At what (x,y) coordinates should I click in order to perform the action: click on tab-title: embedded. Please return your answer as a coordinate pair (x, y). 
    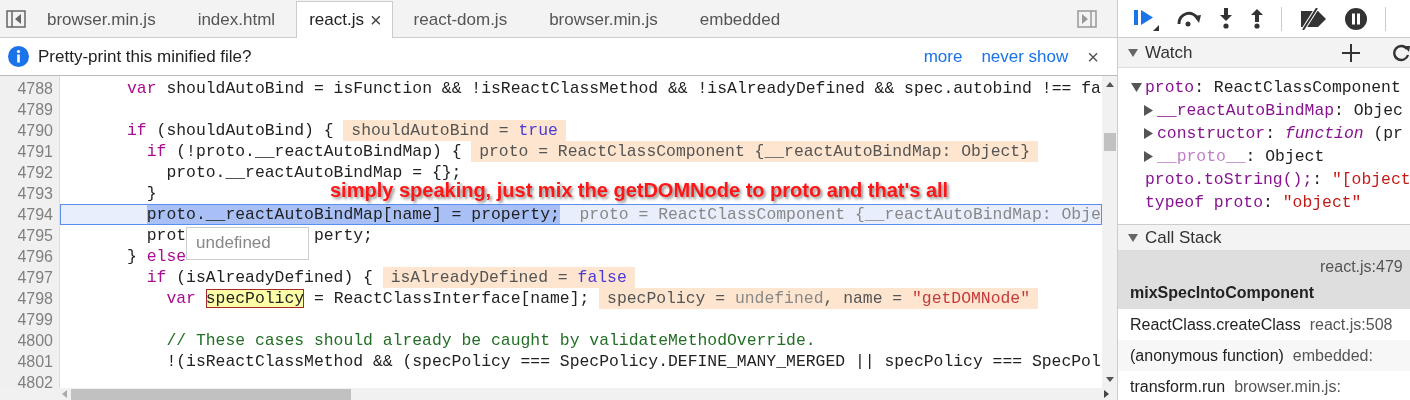
    Looking at the image, I should click on (740, 19).